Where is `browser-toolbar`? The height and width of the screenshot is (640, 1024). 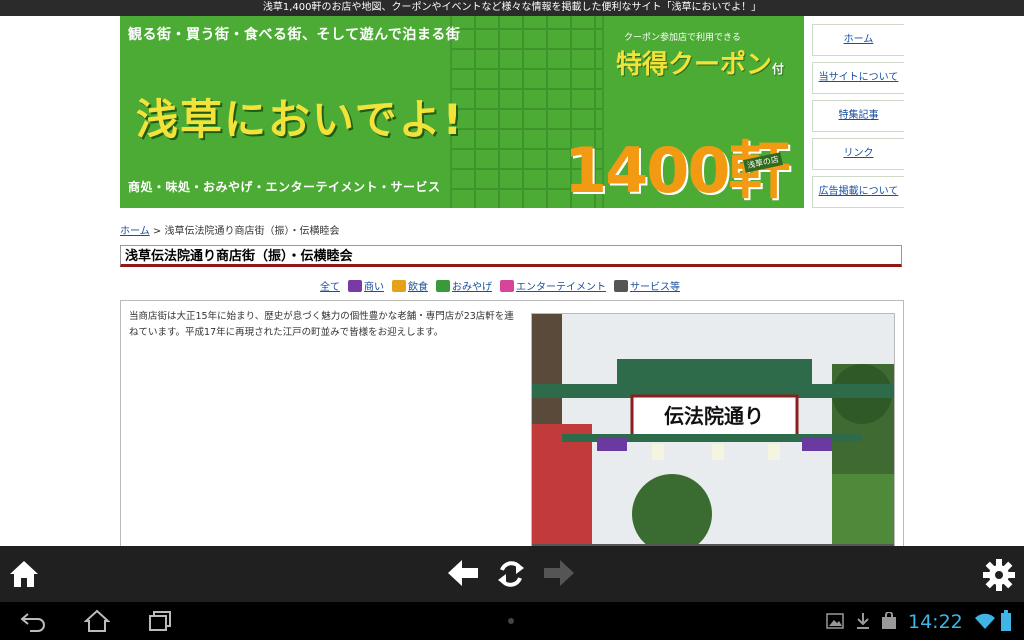
browser-toolbar is located at coordinates (512, 574).